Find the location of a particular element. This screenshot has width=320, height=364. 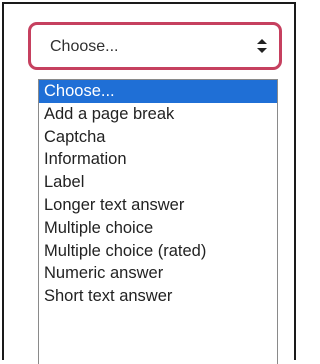

dropdown-option-information: Information is located at coordinates (158, 159).